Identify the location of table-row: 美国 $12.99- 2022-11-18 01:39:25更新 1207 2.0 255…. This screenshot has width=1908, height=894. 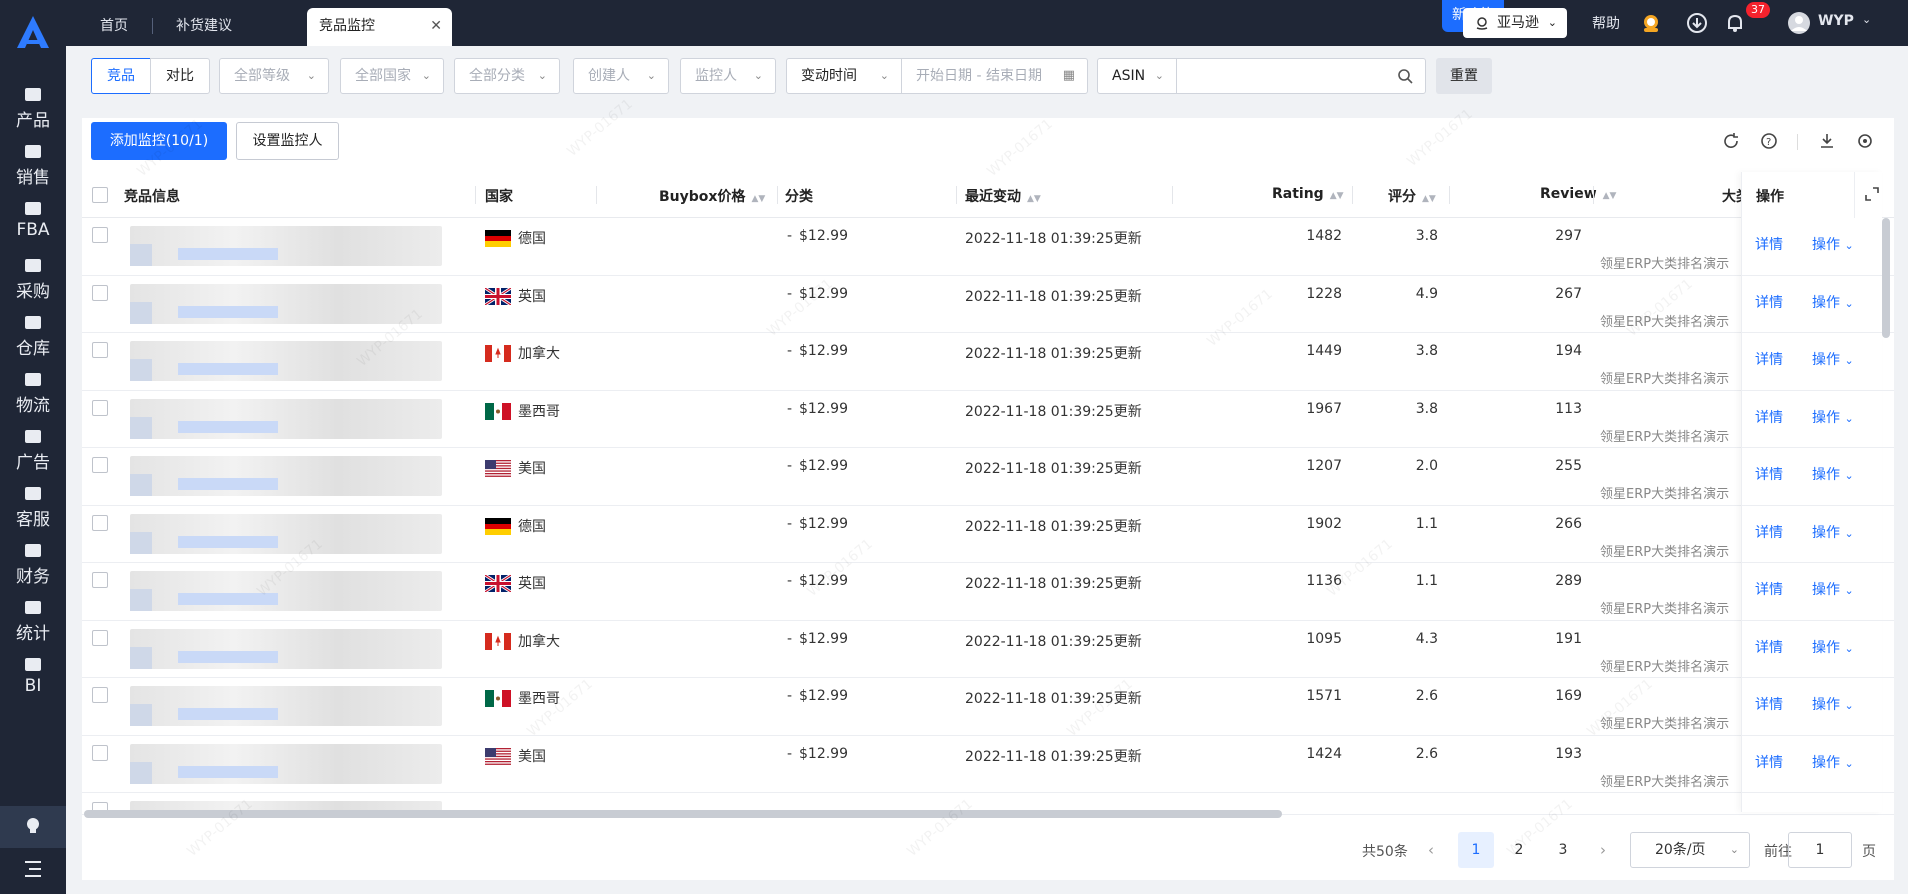
(988, 477).